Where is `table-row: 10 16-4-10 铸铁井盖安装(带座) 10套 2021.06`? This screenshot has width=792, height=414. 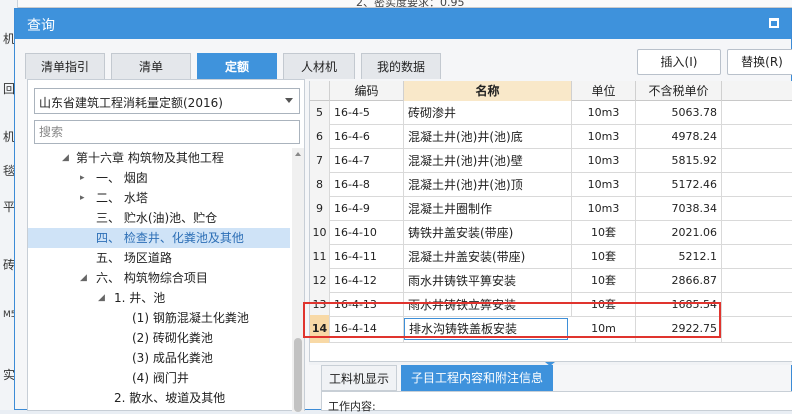 table-row: 10 16-4-10 铸铁井盖安装(带座) 10套 2021.06 is located at coordinates (551, 233).